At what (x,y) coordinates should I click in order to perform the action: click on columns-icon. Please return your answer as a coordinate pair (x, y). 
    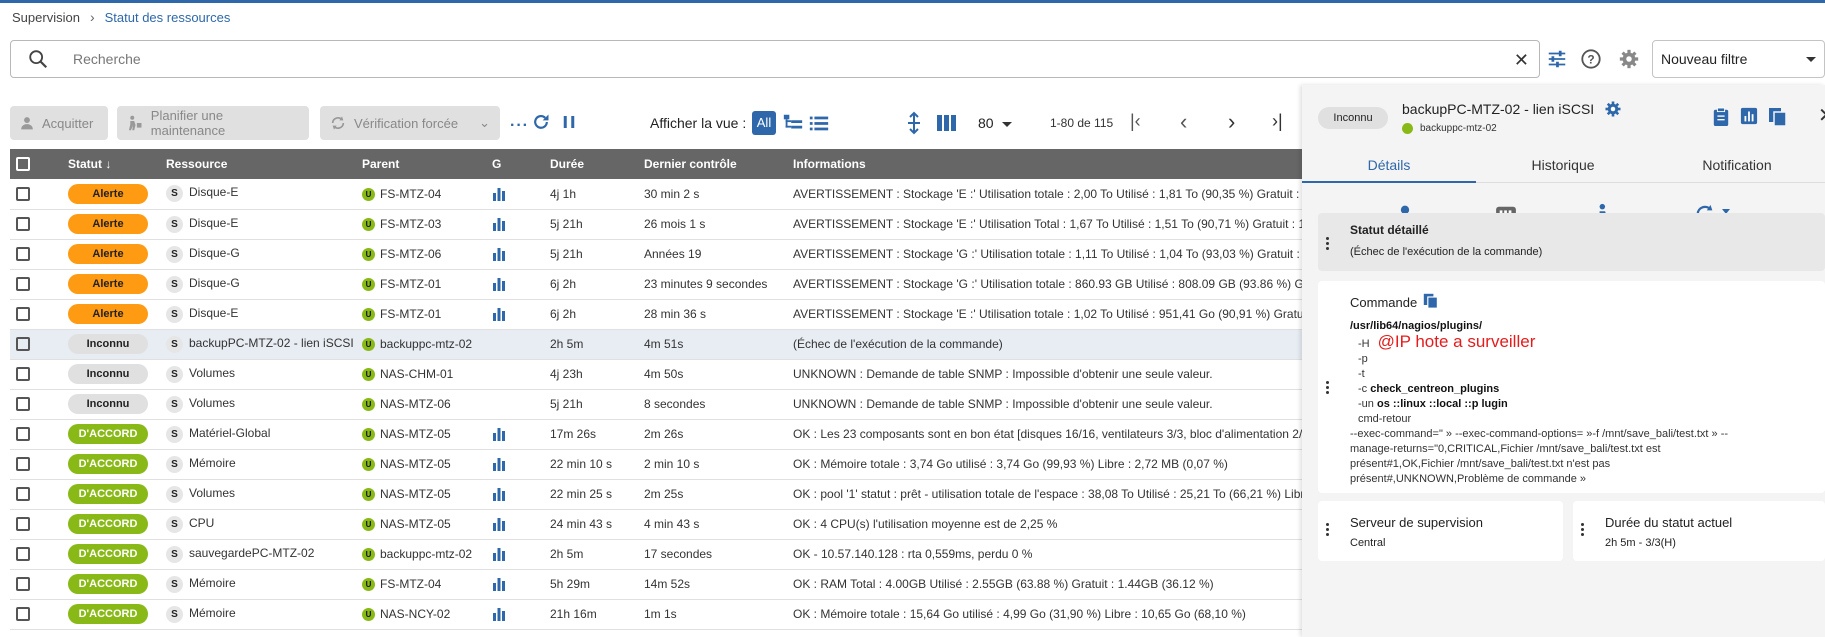
    Looking at the image, I should click on (947, 123).